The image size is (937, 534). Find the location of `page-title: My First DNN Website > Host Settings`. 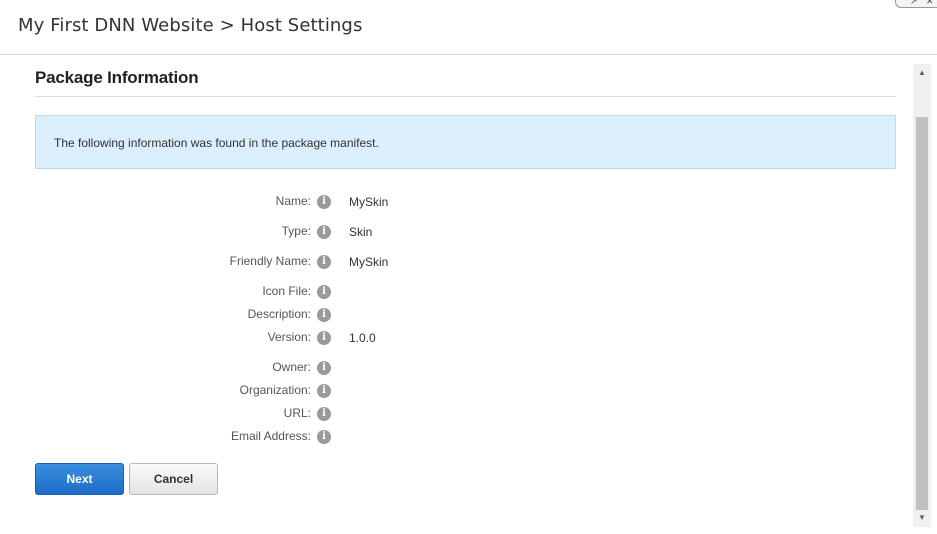

page-title: My First DNN Website > Host Settings is located at coordinates (190, 25).